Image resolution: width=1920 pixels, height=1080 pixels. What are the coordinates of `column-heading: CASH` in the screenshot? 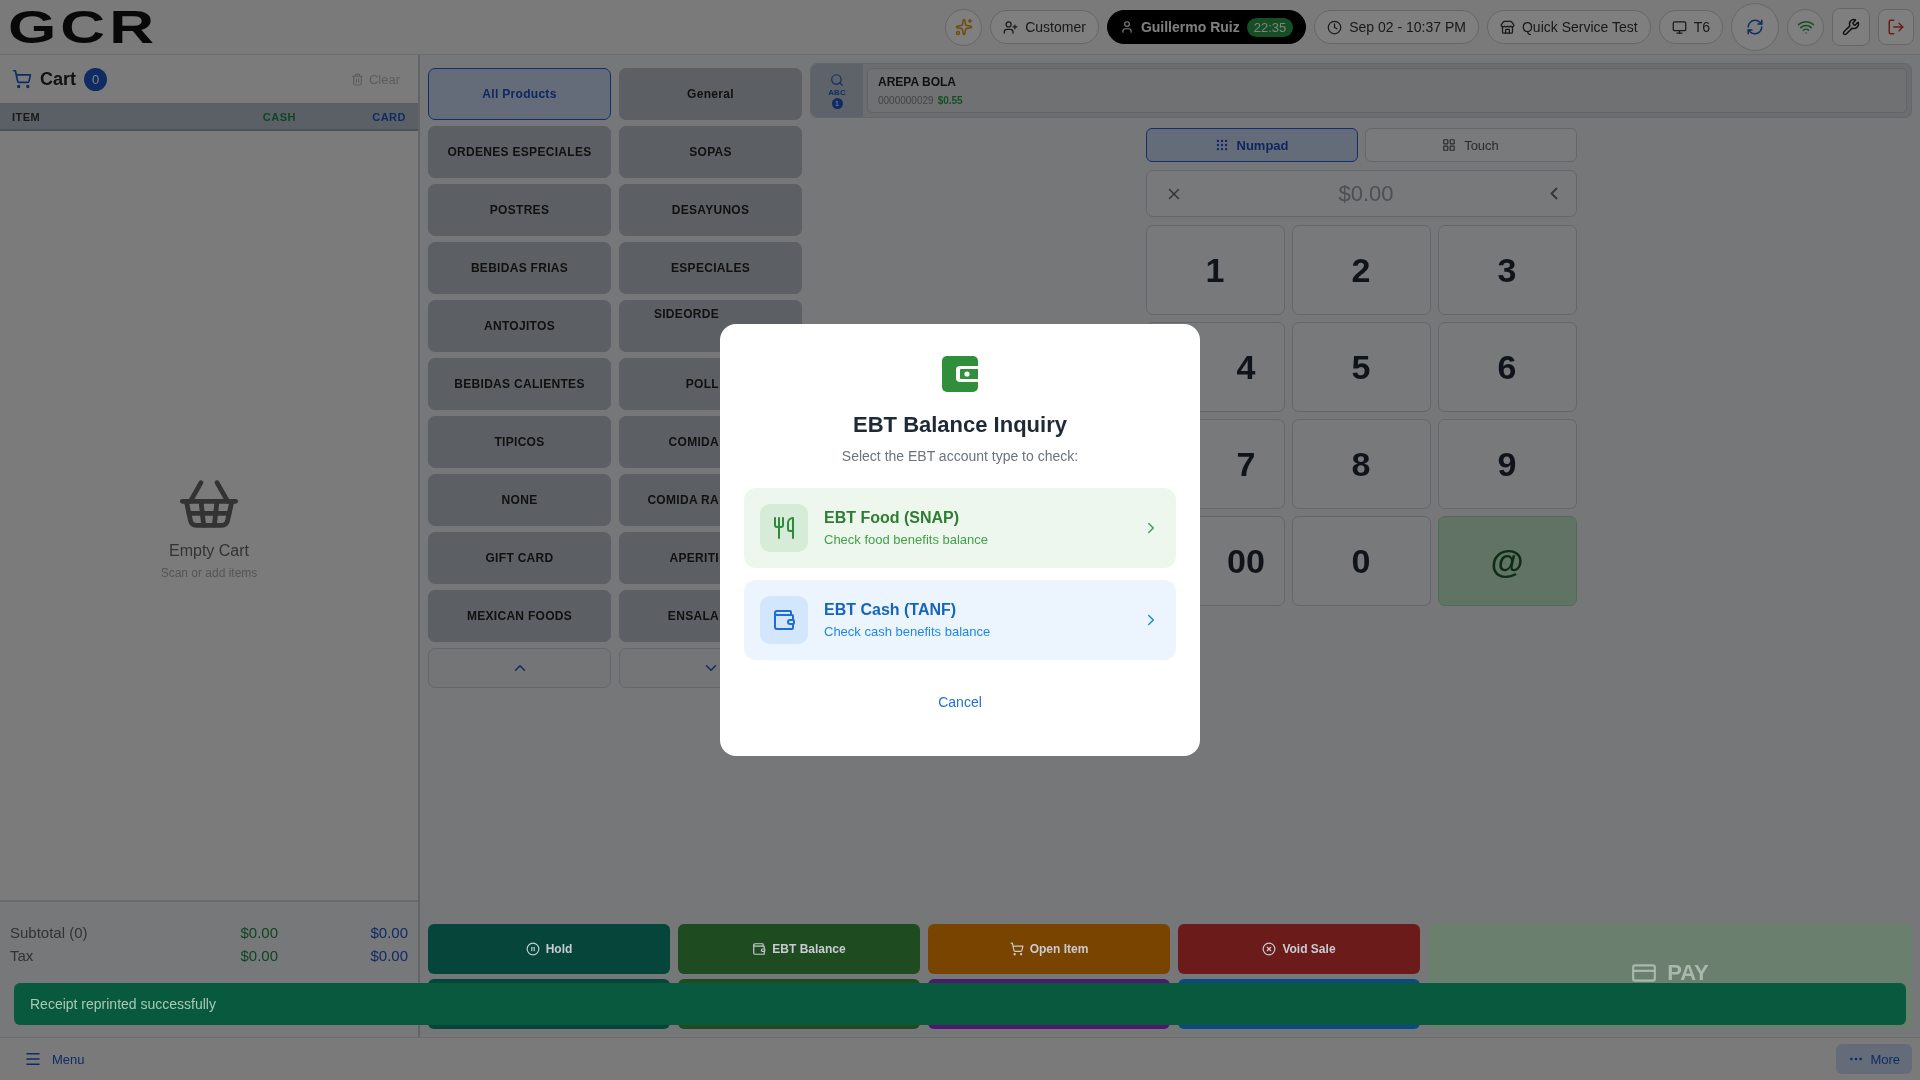 It's located at (278, 117).